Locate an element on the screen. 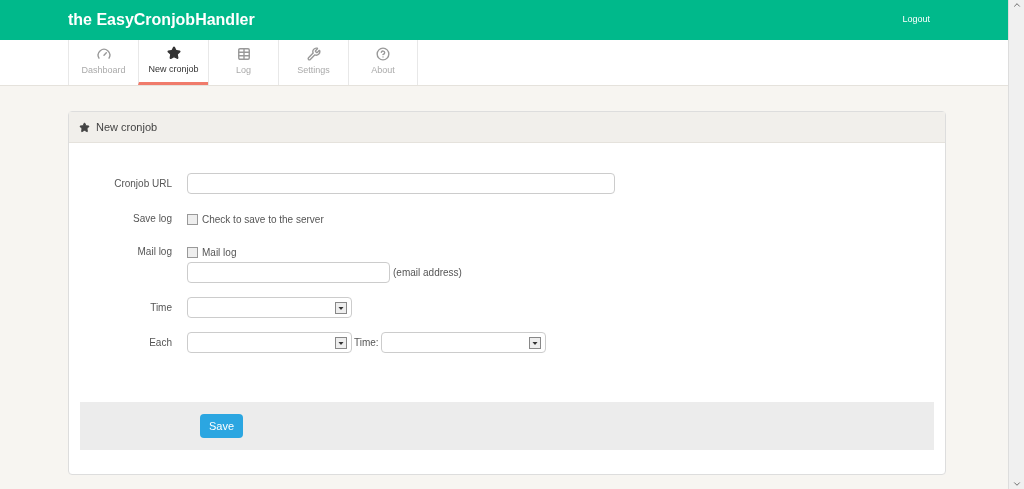 The width and height of the screenshot is (1024, 489). scroll-down-icon is located at coordinates (1016, 484).